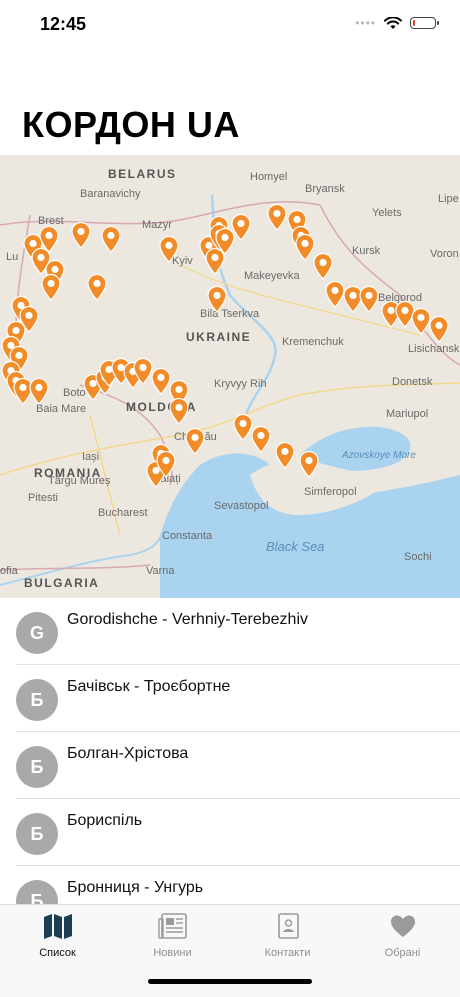 The image size is (460, 997). What do you see at coordinates (330, 492) in the screenshot?
I see `map-place-label: Simferopol` at bounding box center [330, 492].